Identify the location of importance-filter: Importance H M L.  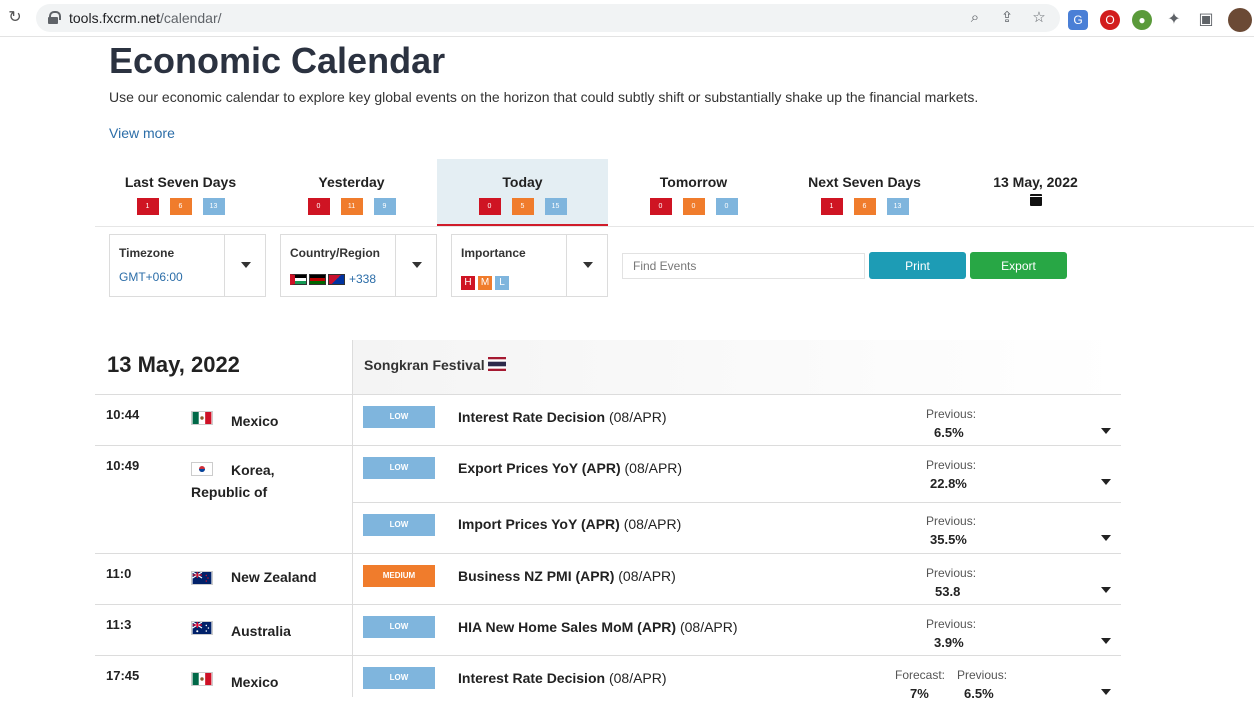
(529, 265).